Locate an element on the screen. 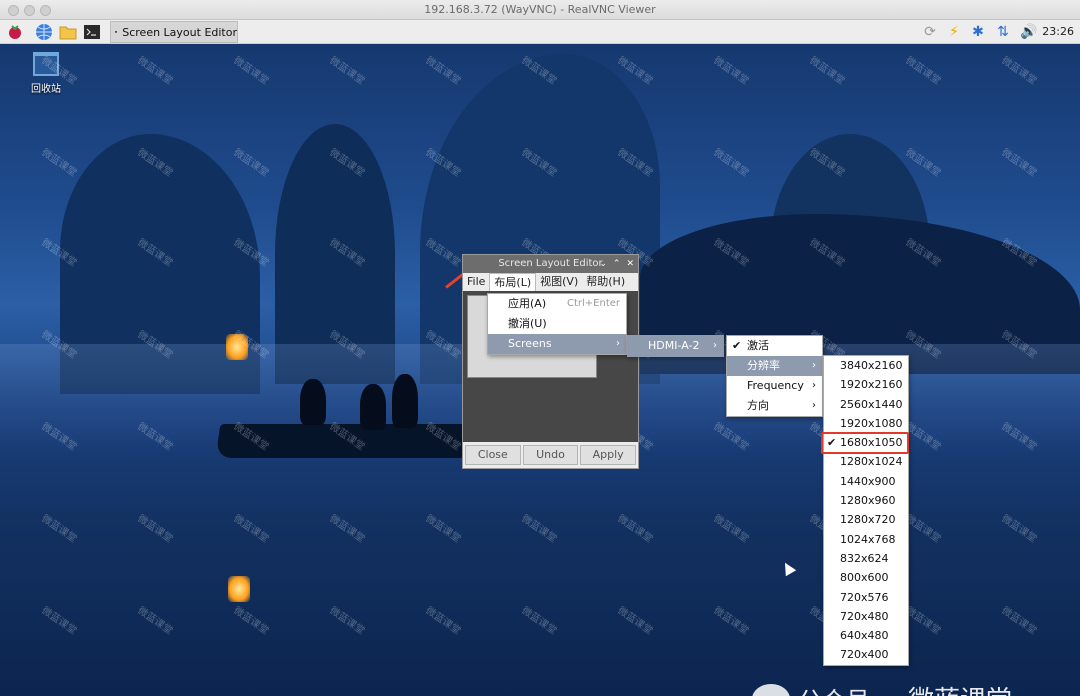 This screenshot has height=696, width=1080. power-icon: ⚡ is located at coordinates (954, 32).